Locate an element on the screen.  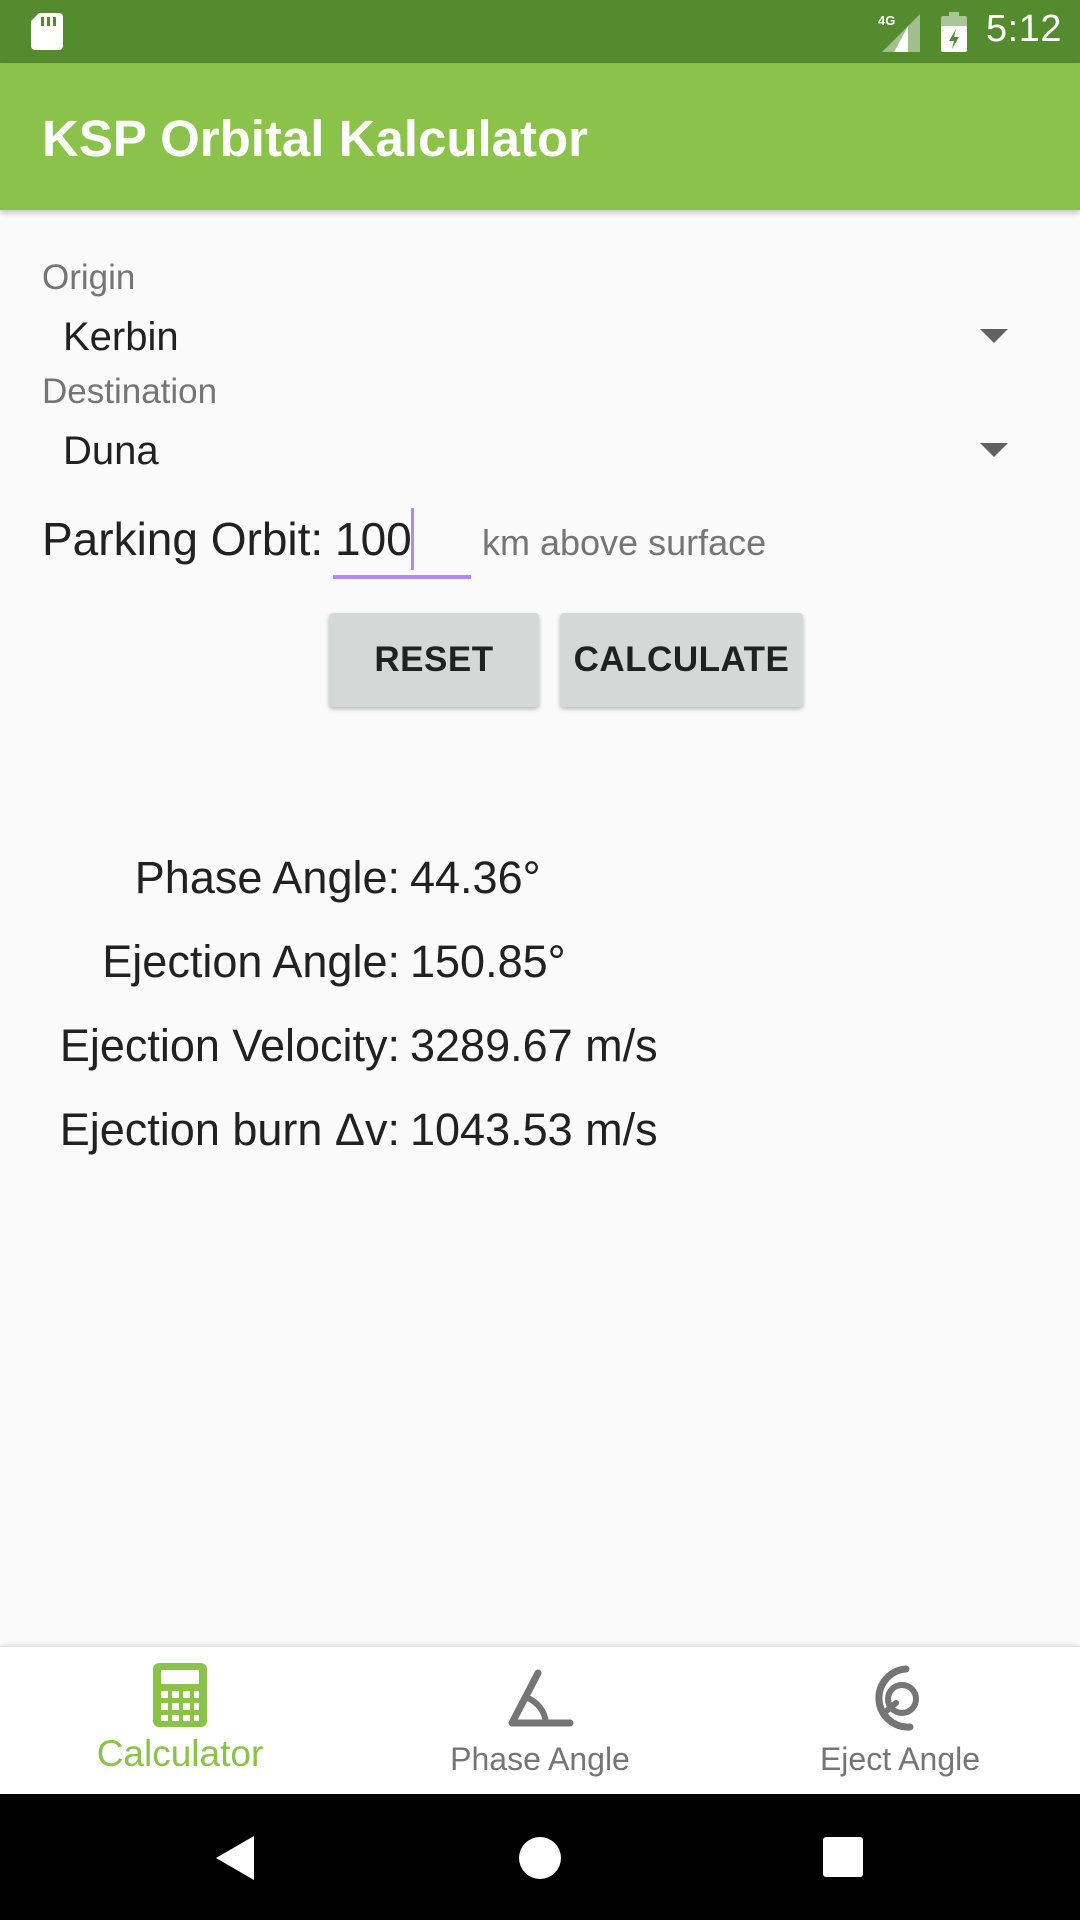
phase-angle-label: Phase Angle: is located at coordinates (267, 877).